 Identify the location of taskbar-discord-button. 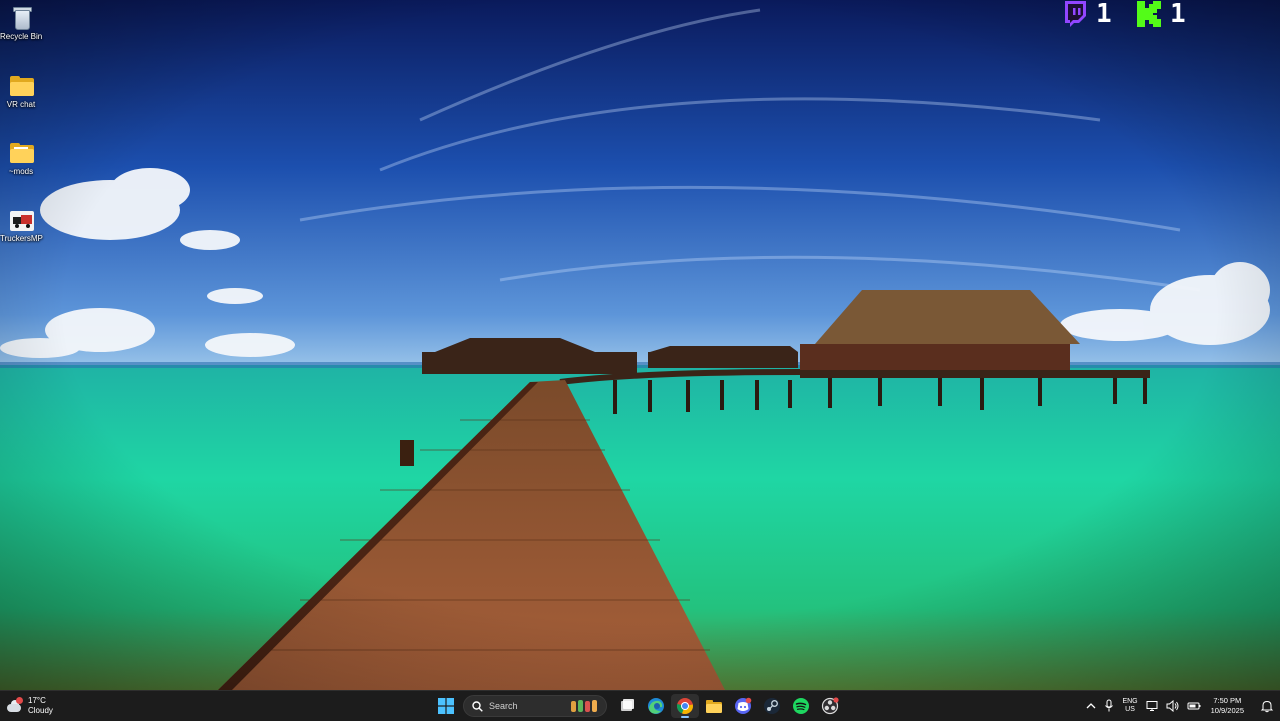
(743, 706).